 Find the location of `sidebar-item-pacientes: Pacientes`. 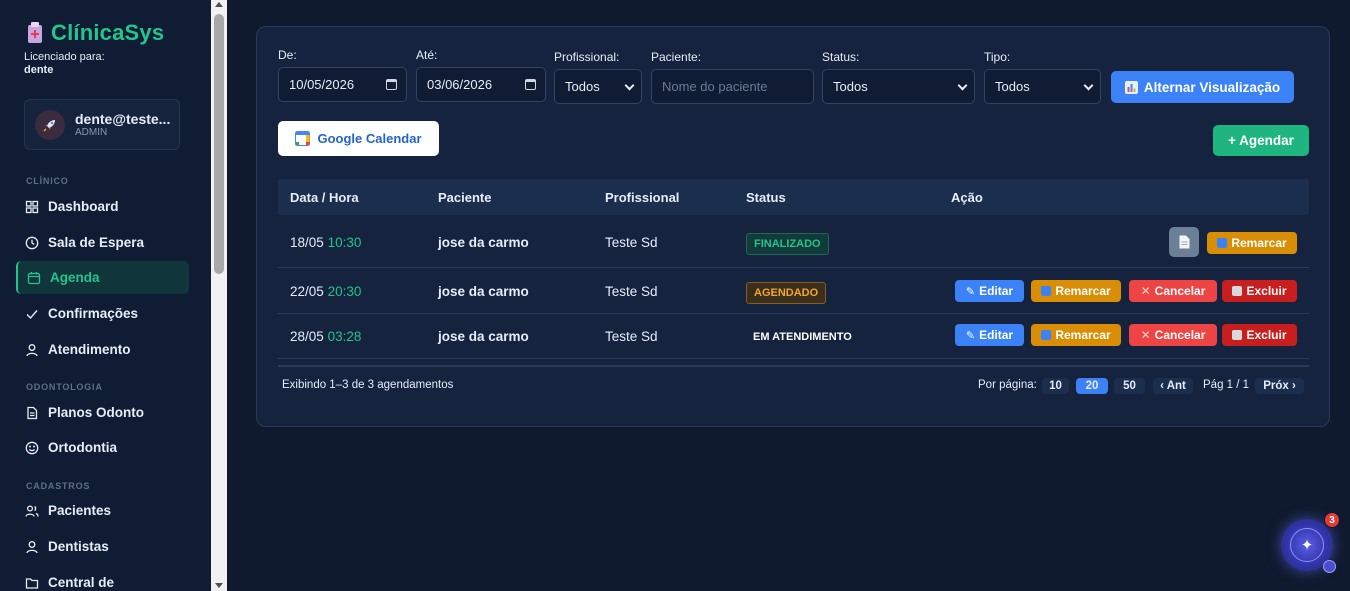

sidebar-item-pacientes: Pacientes is located at coordinates (102, 510).